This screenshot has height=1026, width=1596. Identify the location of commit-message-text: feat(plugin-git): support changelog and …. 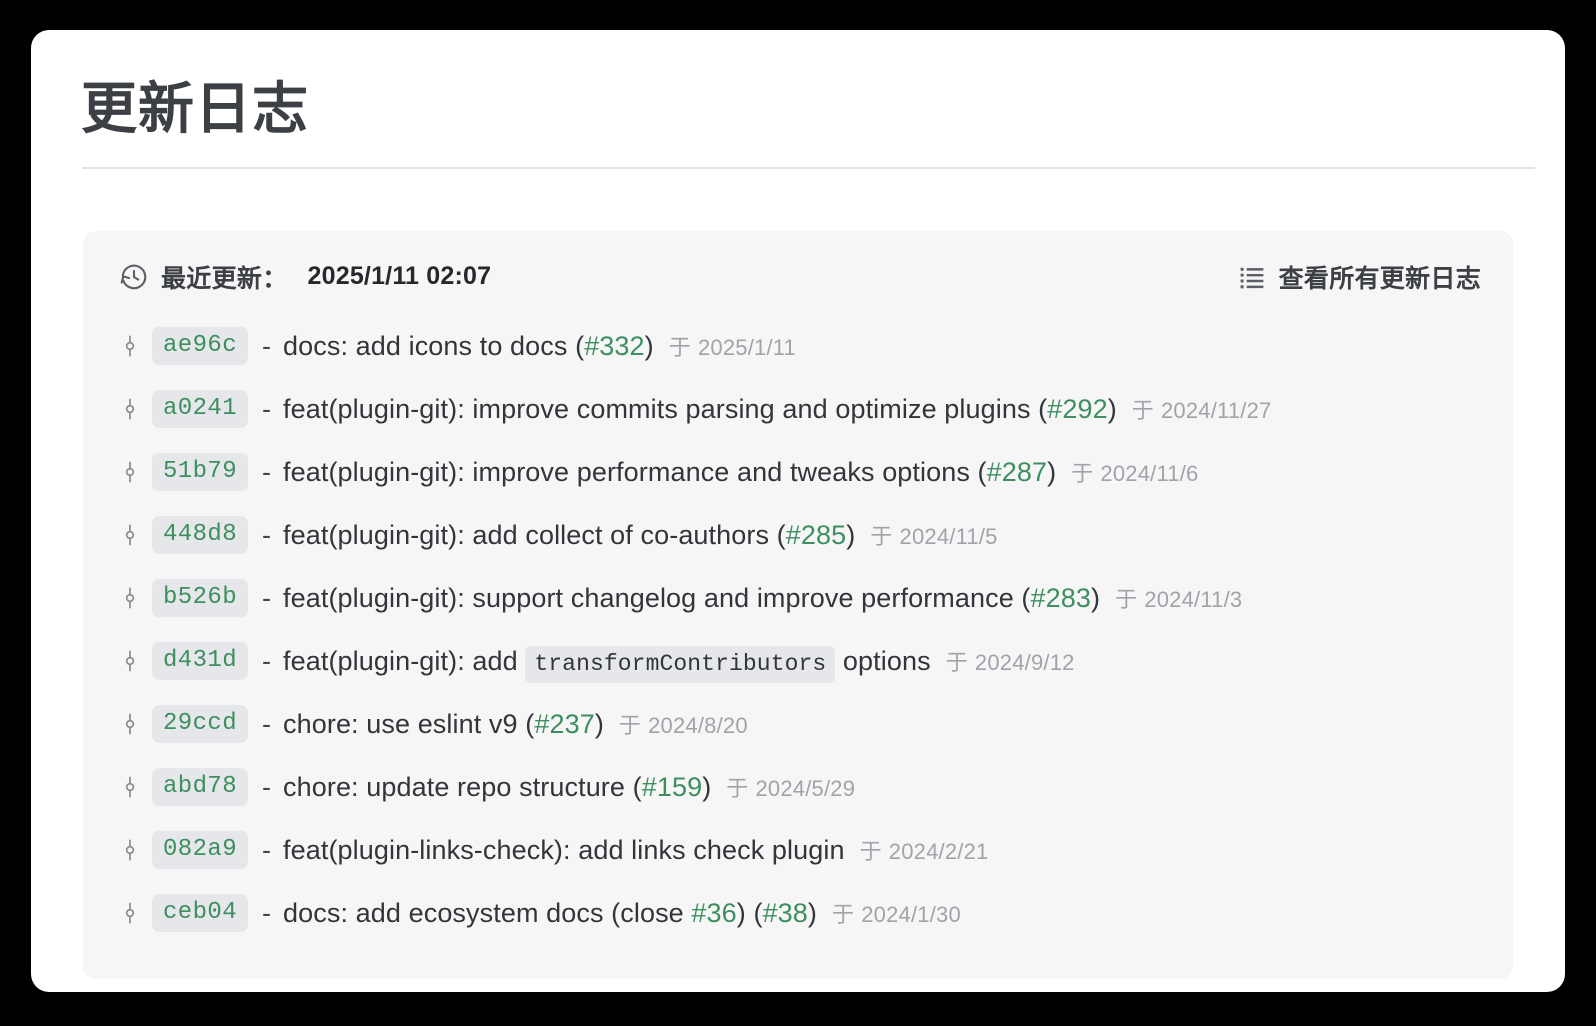
(657, 597).